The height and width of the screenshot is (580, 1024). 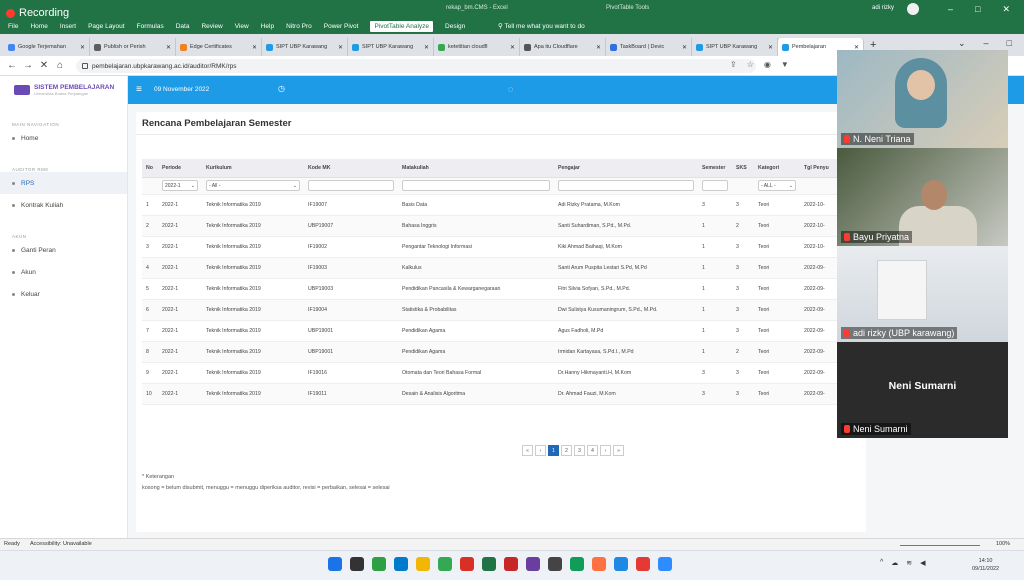 I want to click on ribbon-tab: Design, so click(x=455, y=26).